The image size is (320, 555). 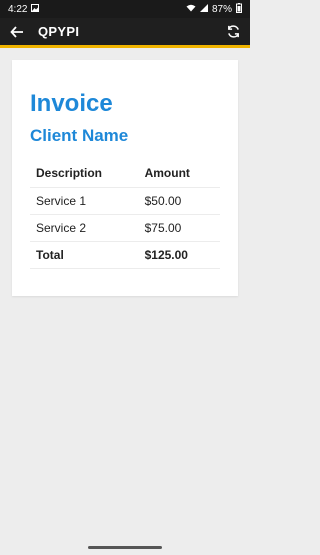 What do you see at coordinates (233, 32) in the screenshot?
I see `refresh-icon` at bounding box center [233, 32].